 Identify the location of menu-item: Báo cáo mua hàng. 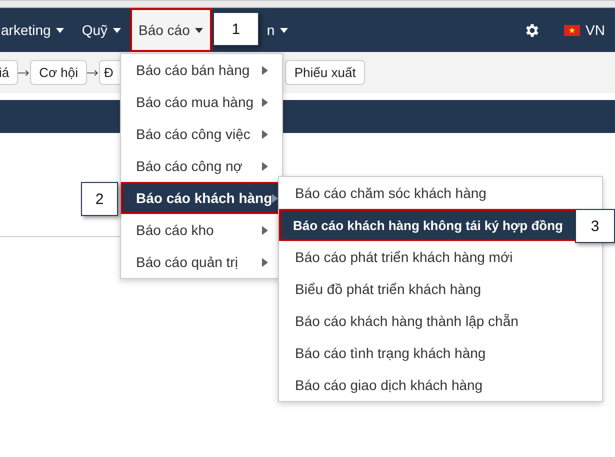
(201, 102).